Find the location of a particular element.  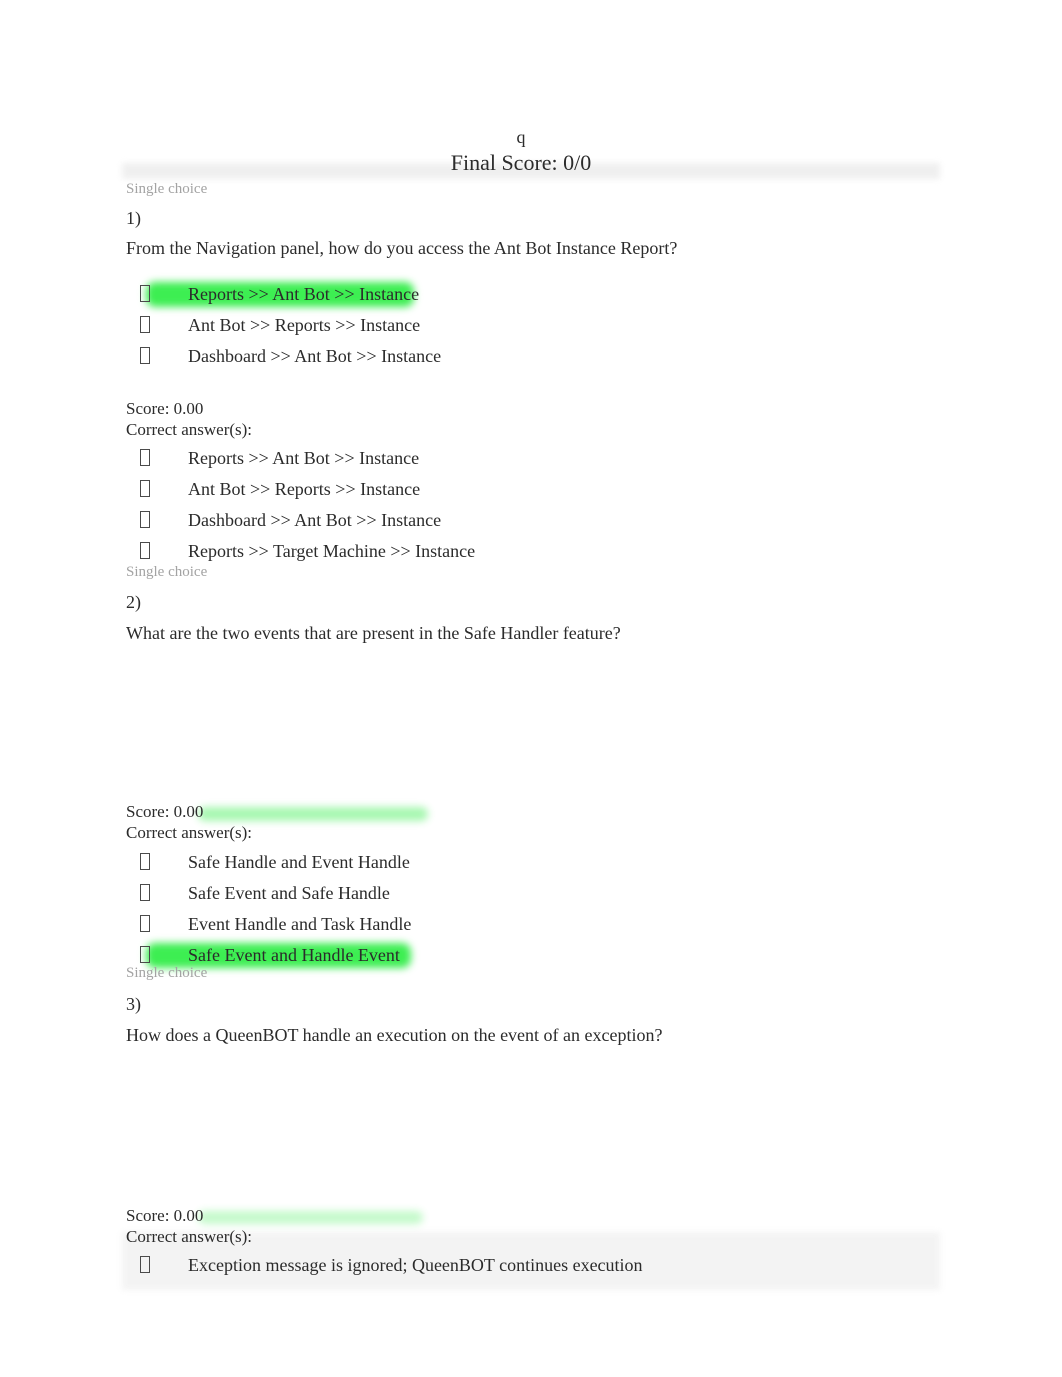

question-1-type: Single choice is located at coordinates (534, 189).